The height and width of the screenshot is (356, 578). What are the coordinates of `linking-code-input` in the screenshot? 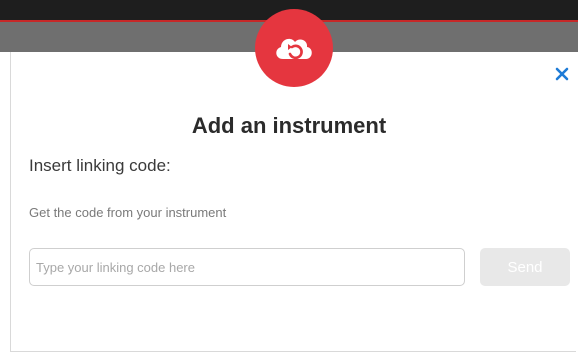 It's located at (247, 267).